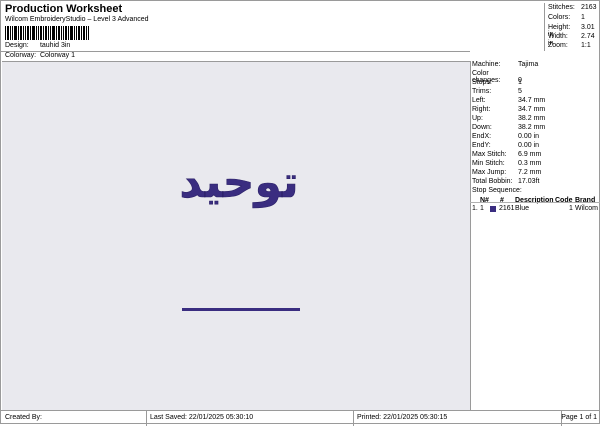 The width and height of the screenshot is (600, 426). What do you see at coordinates (520, 91) in the screenshot?
I see `detail-value: 5` at bounding box center [520, 91].